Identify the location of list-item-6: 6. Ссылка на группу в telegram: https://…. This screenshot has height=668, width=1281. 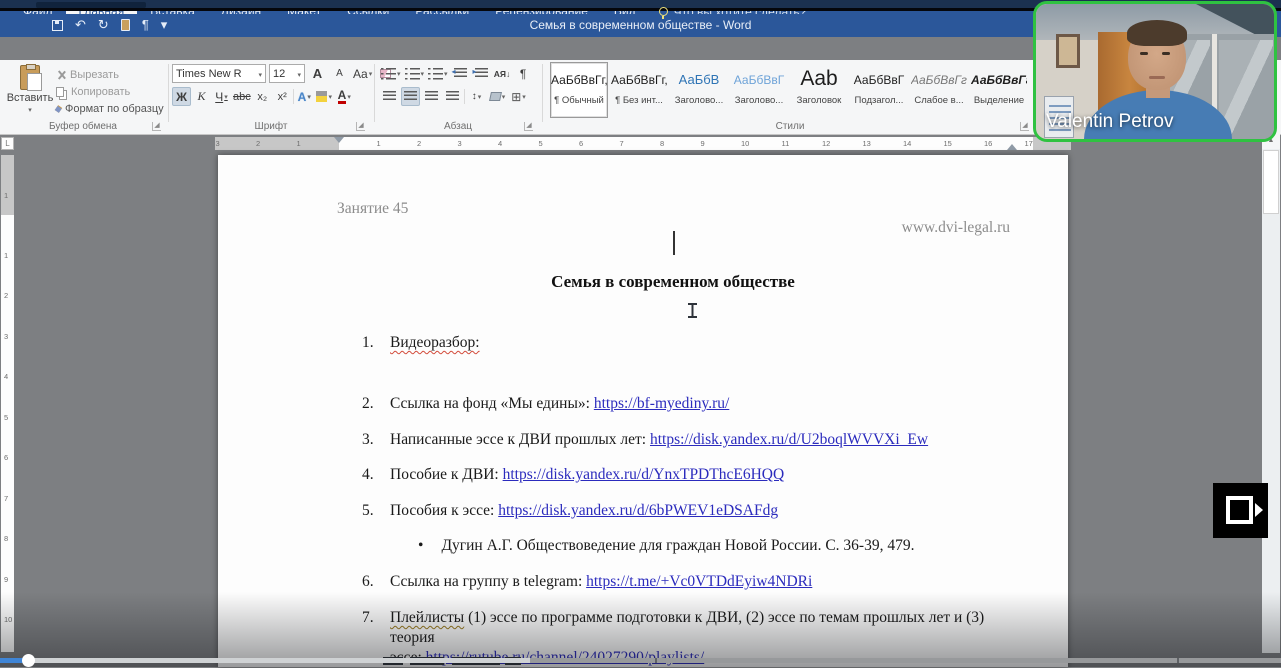
(587, 581).